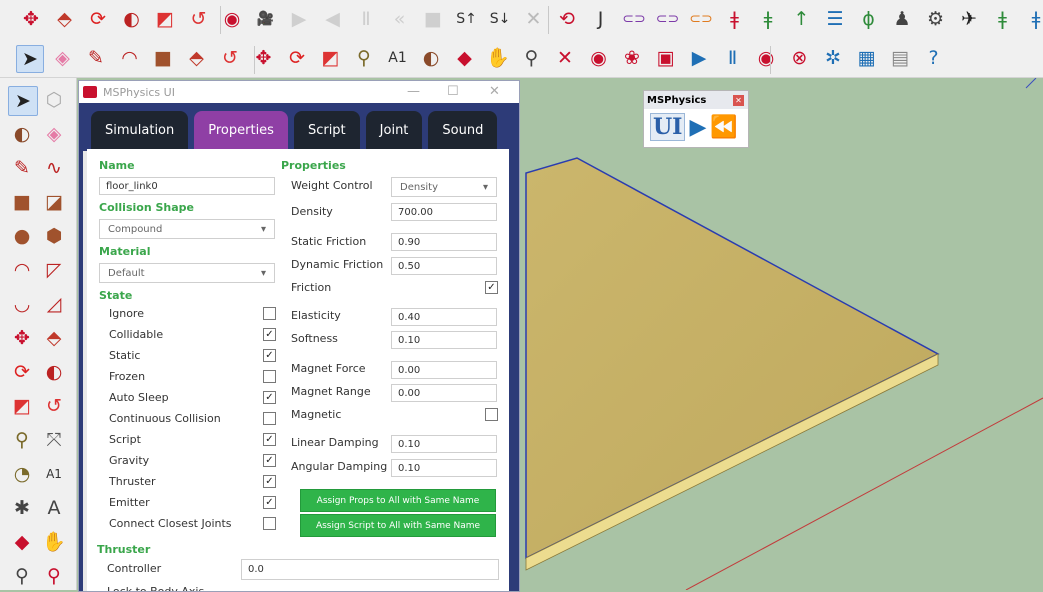 The width and height of the screenshot is (1043, 592). I want to click on component-icon: ◉, so click(599, 58).